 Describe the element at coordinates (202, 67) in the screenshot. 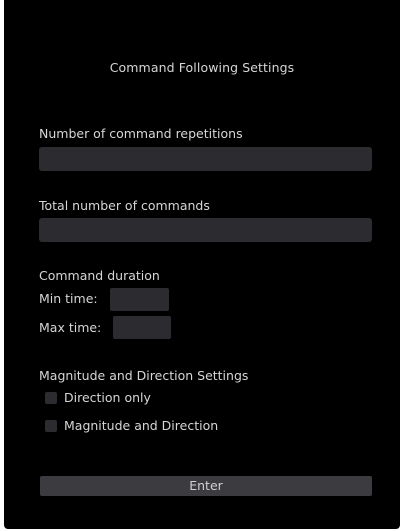

I see `page-title: Command Following Settings` at that location.